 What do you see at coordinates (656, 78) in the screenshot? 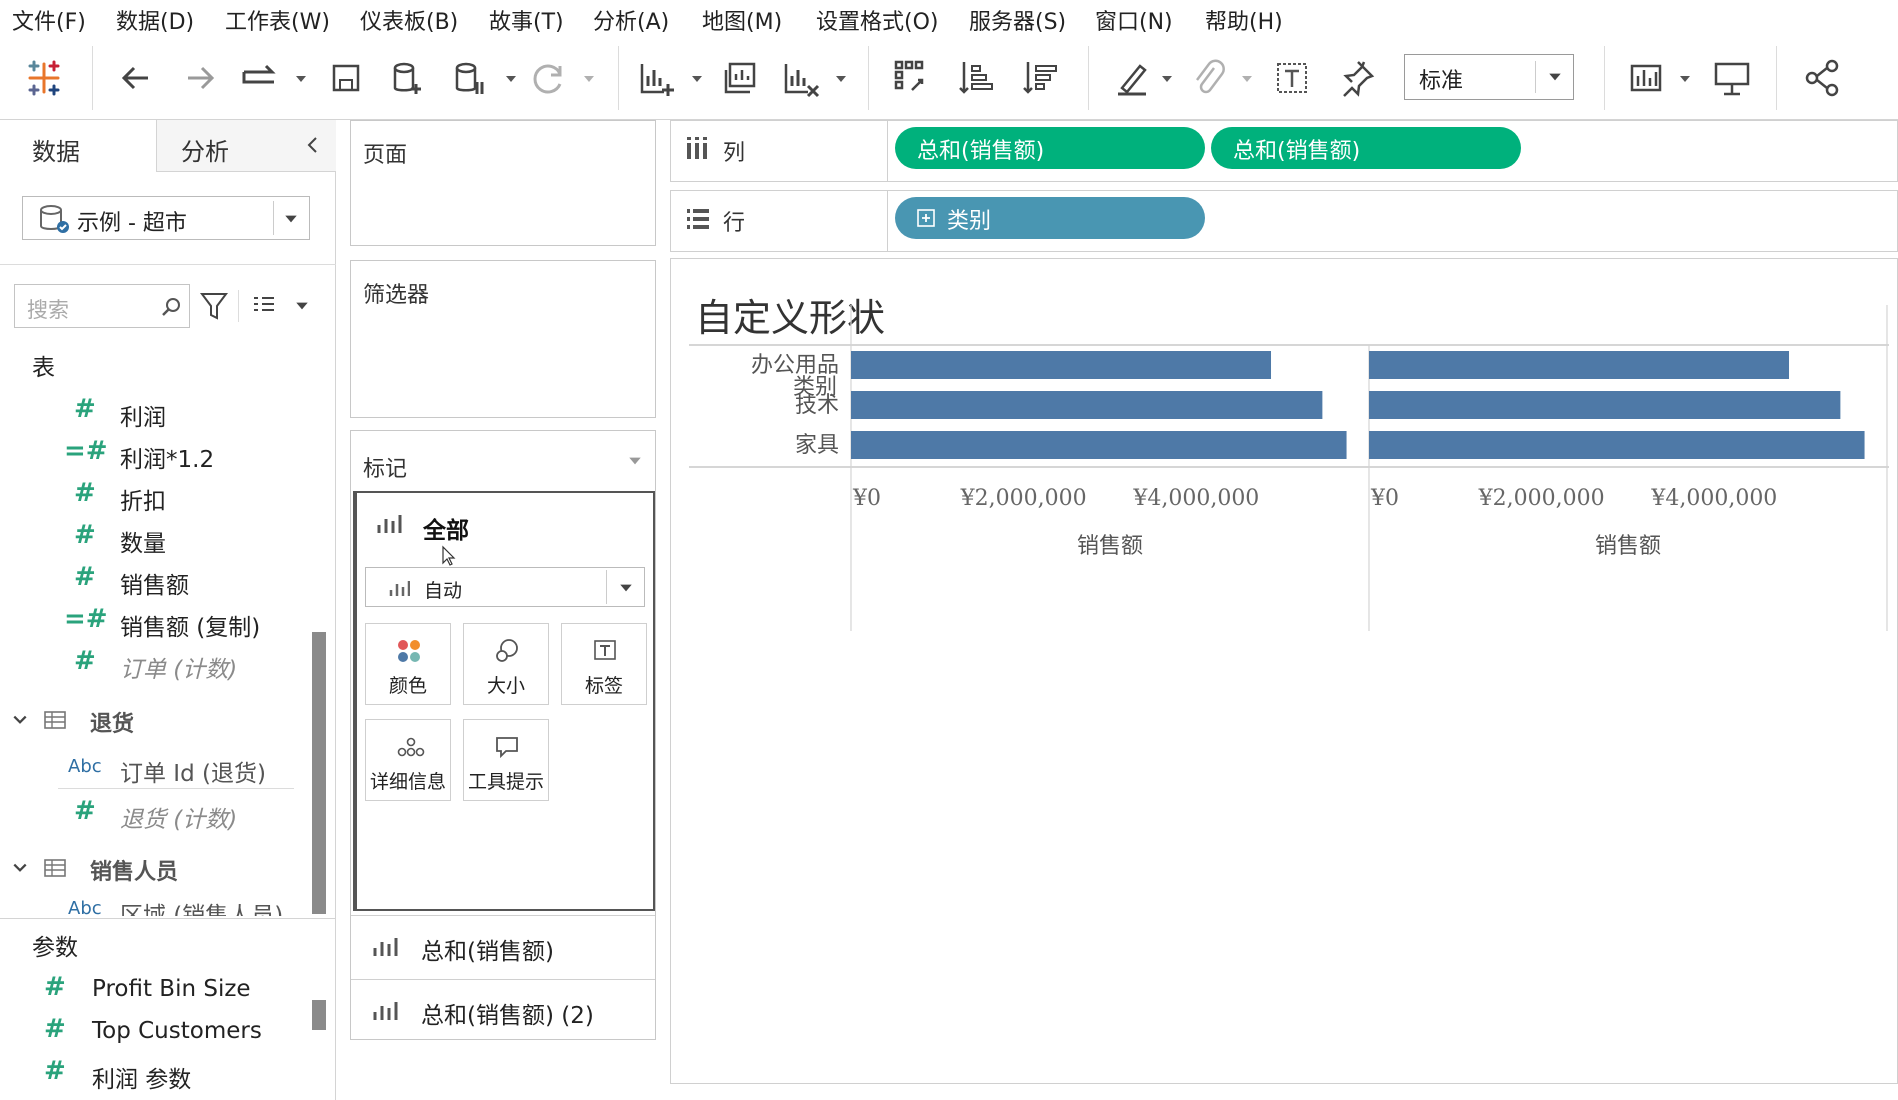
I see `new-worksheet-icon` at bounding box center [656, 78].